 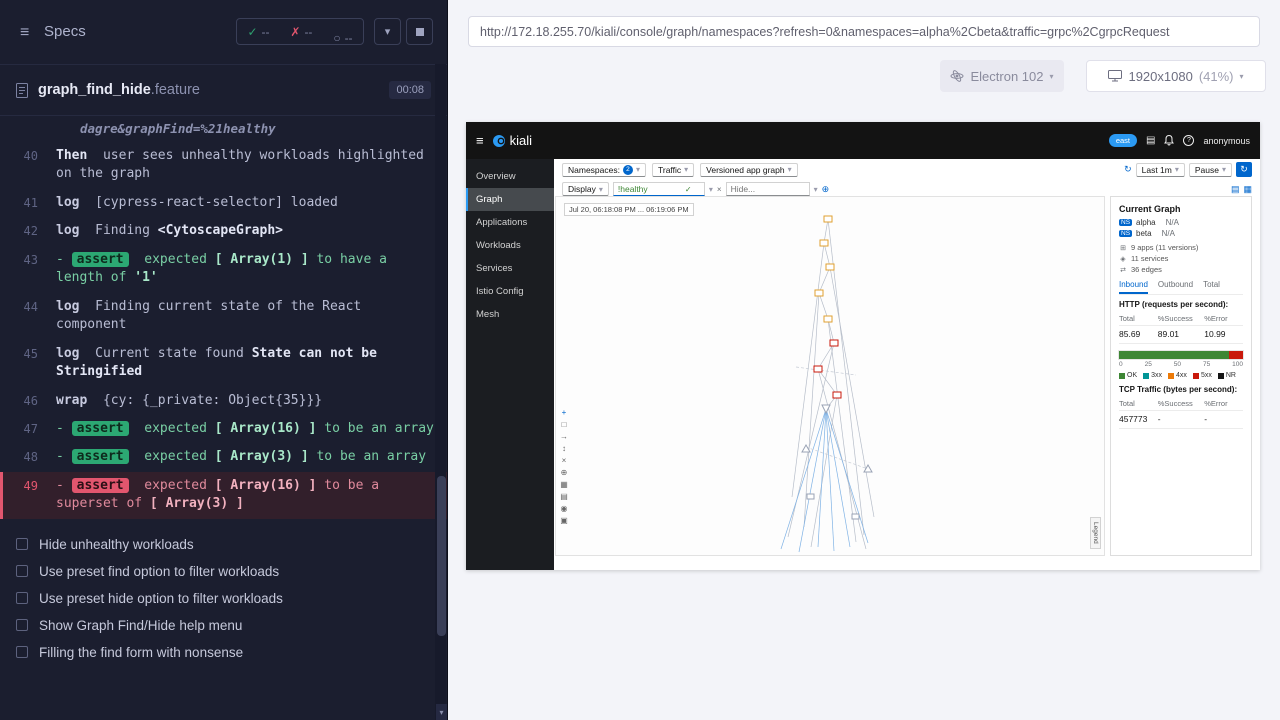 I want to click on nav-item-istio-config: Istio Config, so click(x=510, y=291).